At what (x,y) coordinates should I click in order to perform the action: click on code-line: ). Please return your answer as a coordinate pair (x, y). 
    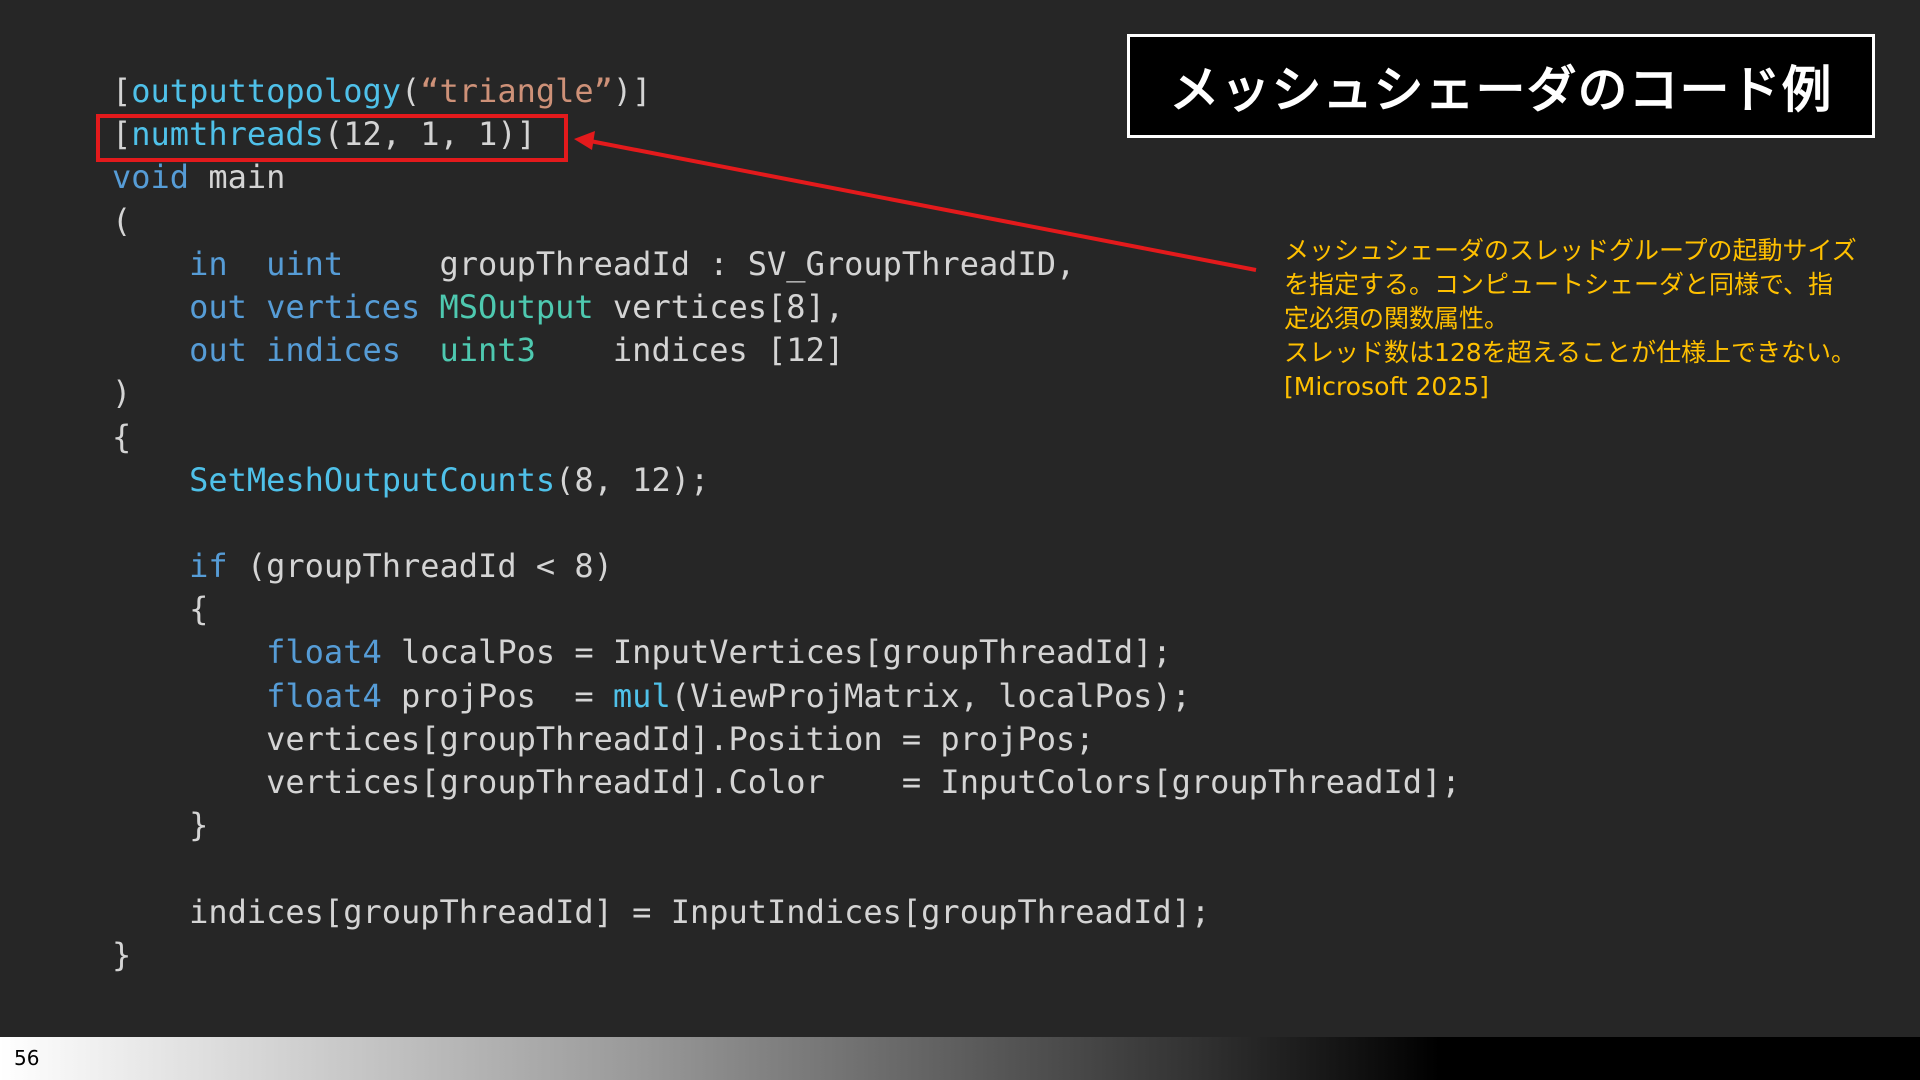
    Looking at the image, I should click on (786, 393).